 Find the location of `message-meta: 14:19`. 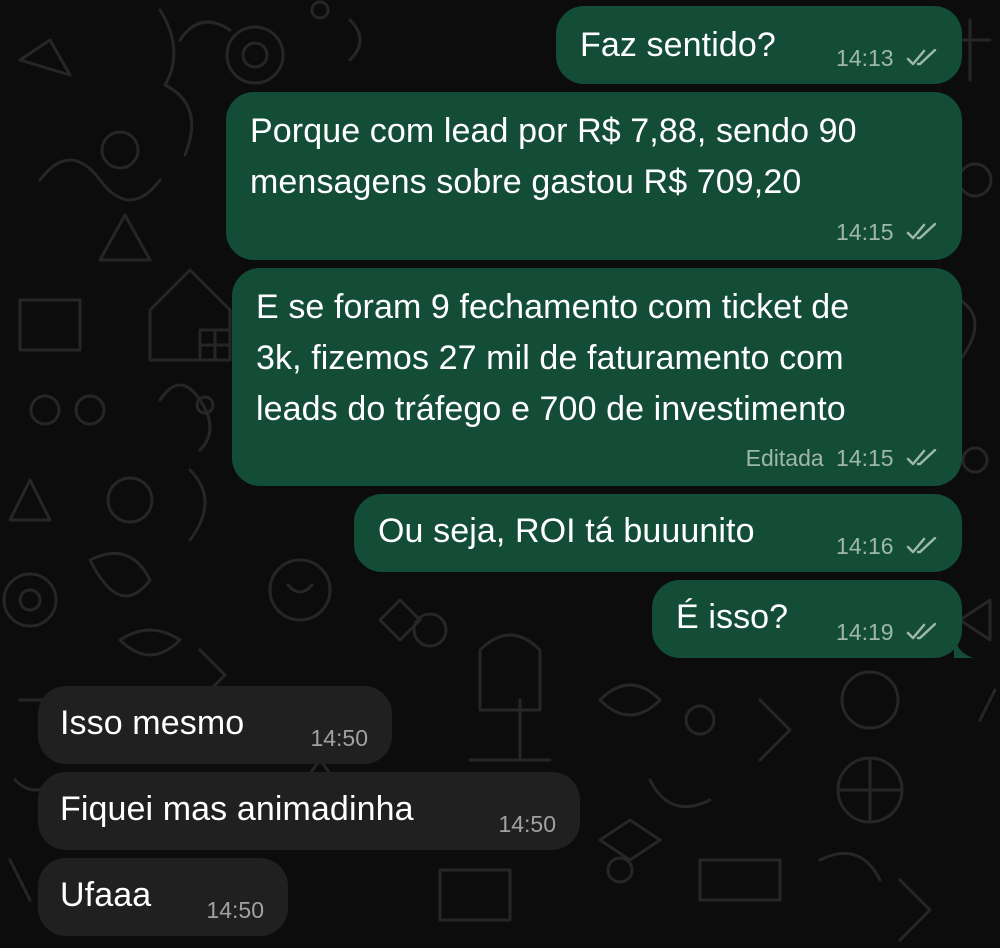

message-meta: 14:19 is located at coordinates (888, 632).